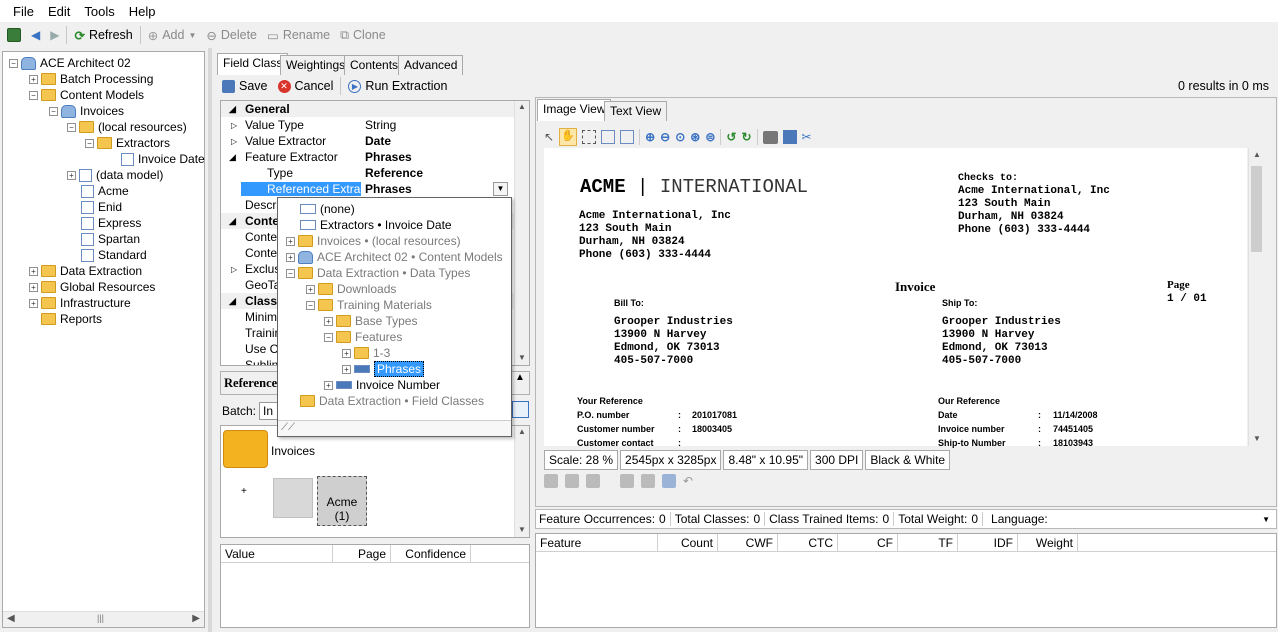  Describe the element at coordinates (54, 35) in the screenshot. I see `forward-button: ▶` at that location.